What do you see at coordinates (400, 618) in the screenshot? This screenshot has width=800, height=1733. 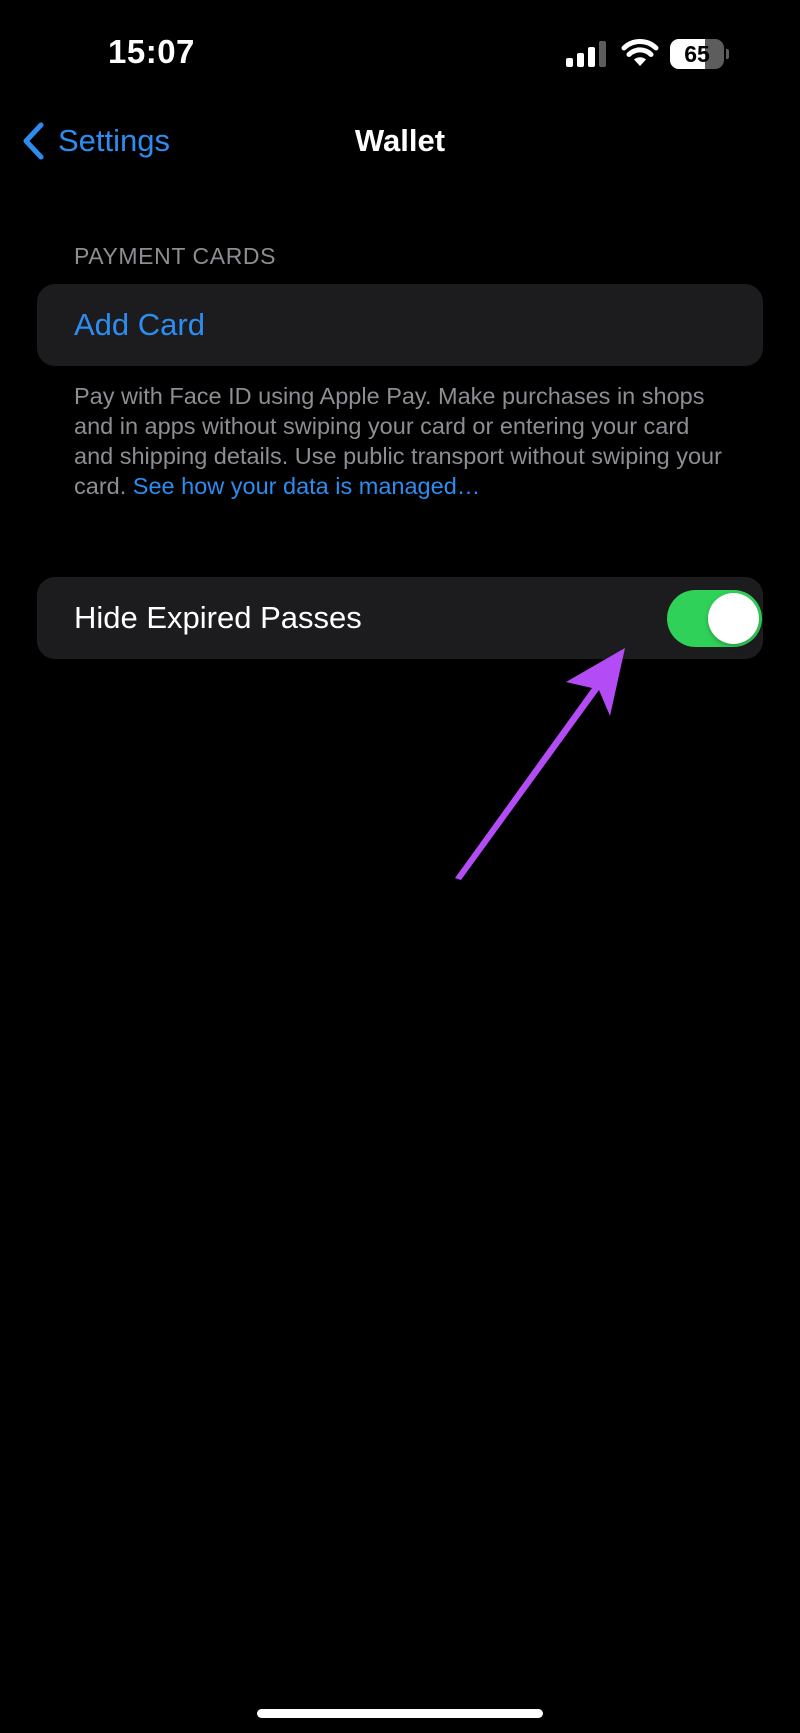 I see `hide-expired-passes-row: Hide Expired Passes` at bounding box center [400, 618].